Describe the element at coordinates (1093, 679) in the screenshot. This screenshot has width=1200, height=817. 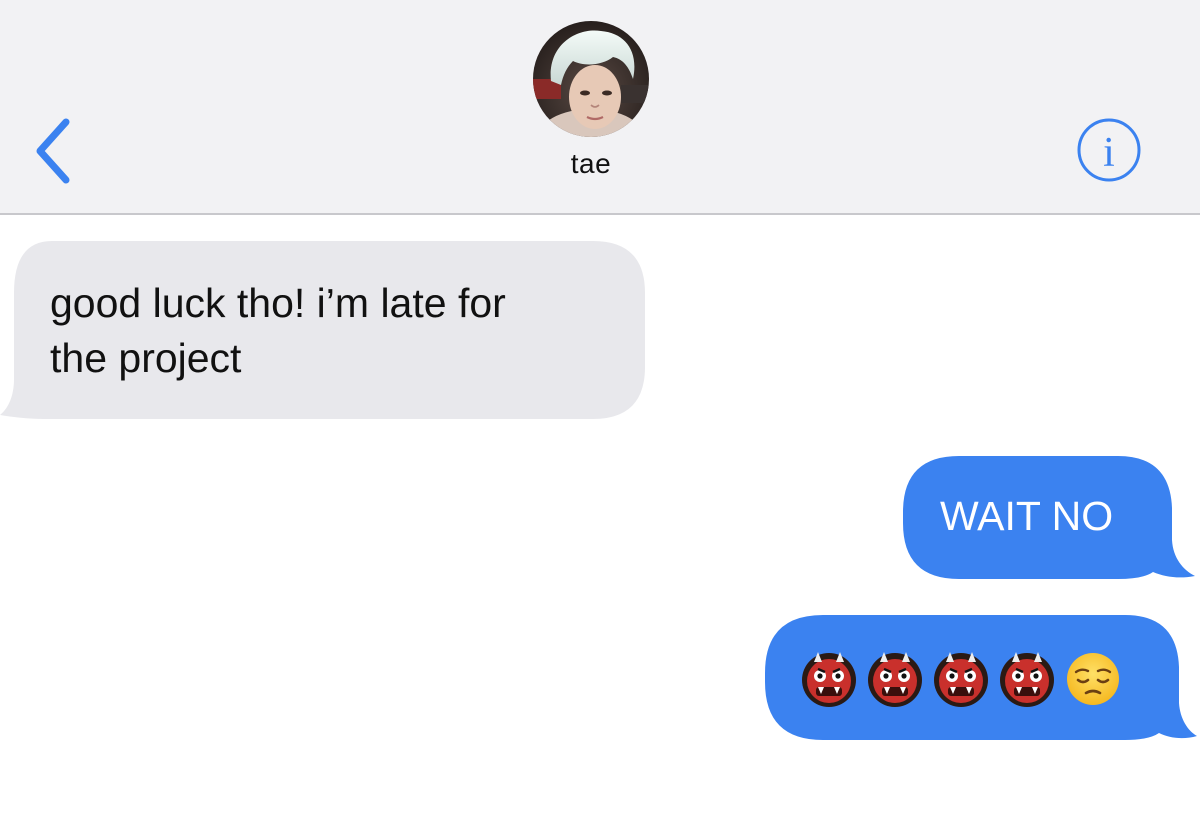
I see `pensive-face-emoji` at that location.